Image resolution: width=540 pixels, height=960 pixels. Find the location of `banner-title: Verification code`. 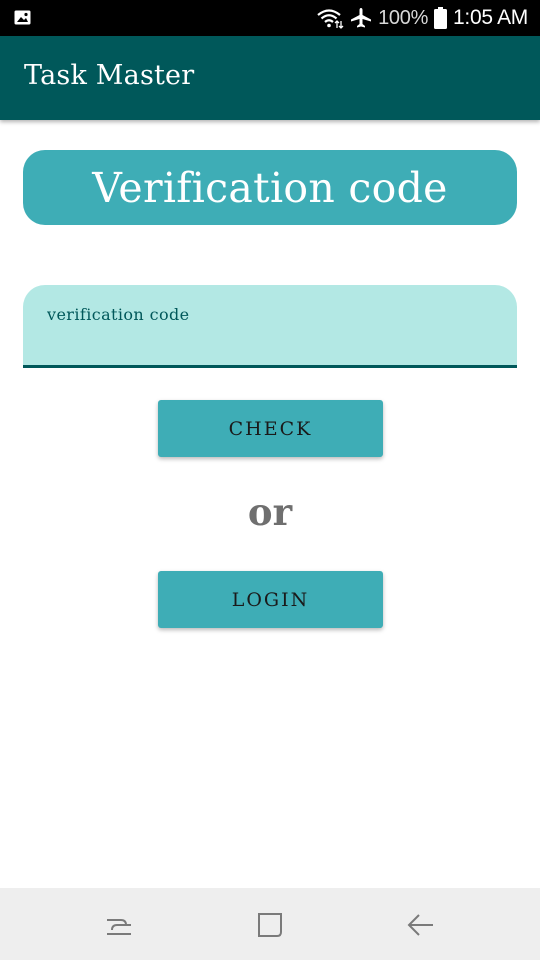

banner-title: Verification code is located at coordinates (270, 187).